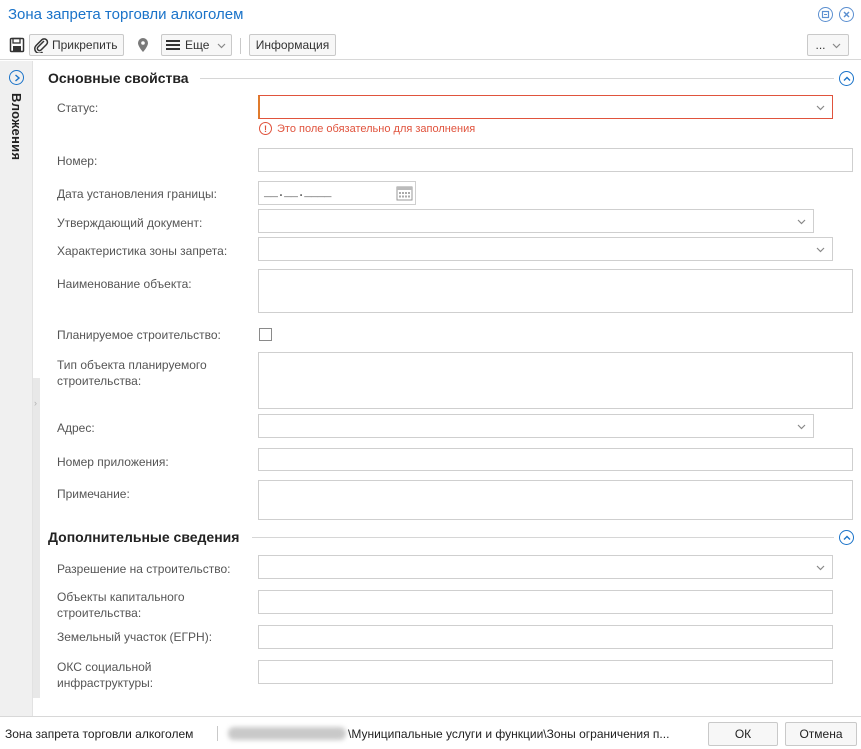 Image resolution: width=861 pixels, height=749 pixels. What do you see at coordinates (337, 193) in the screenshot?
I see `boundary-date-field: __.__.____` at bounding box center [337, 193].